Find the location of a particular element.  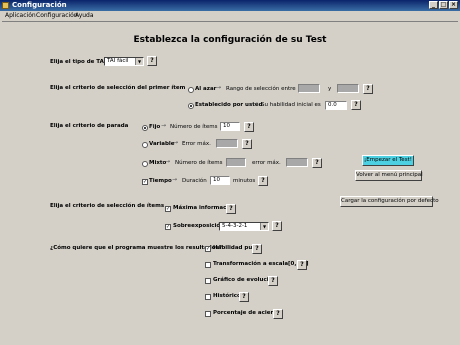

range-max-field is located at coordinates (348, 88).